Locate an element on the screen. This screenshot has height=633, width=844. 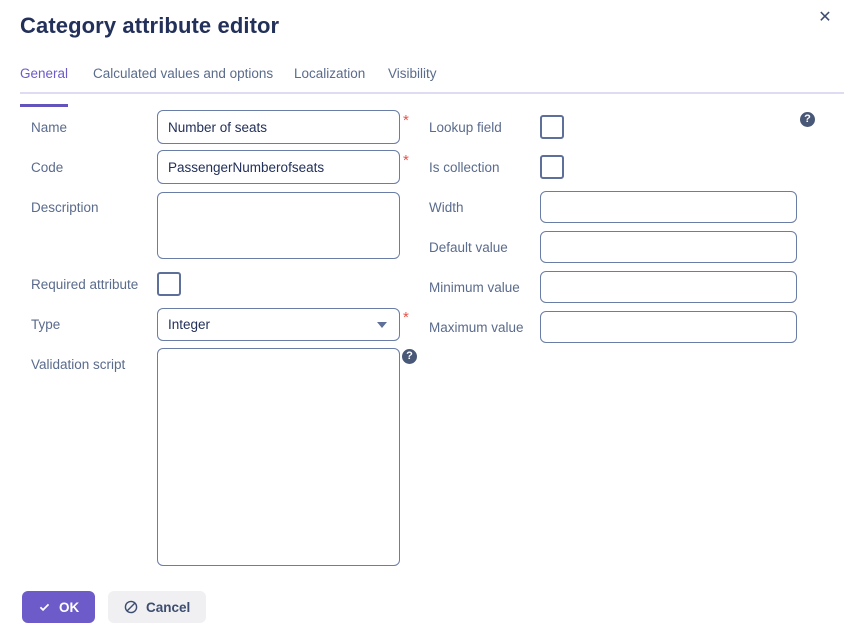
code-required-marker: * is located at coordinates (406, 160).